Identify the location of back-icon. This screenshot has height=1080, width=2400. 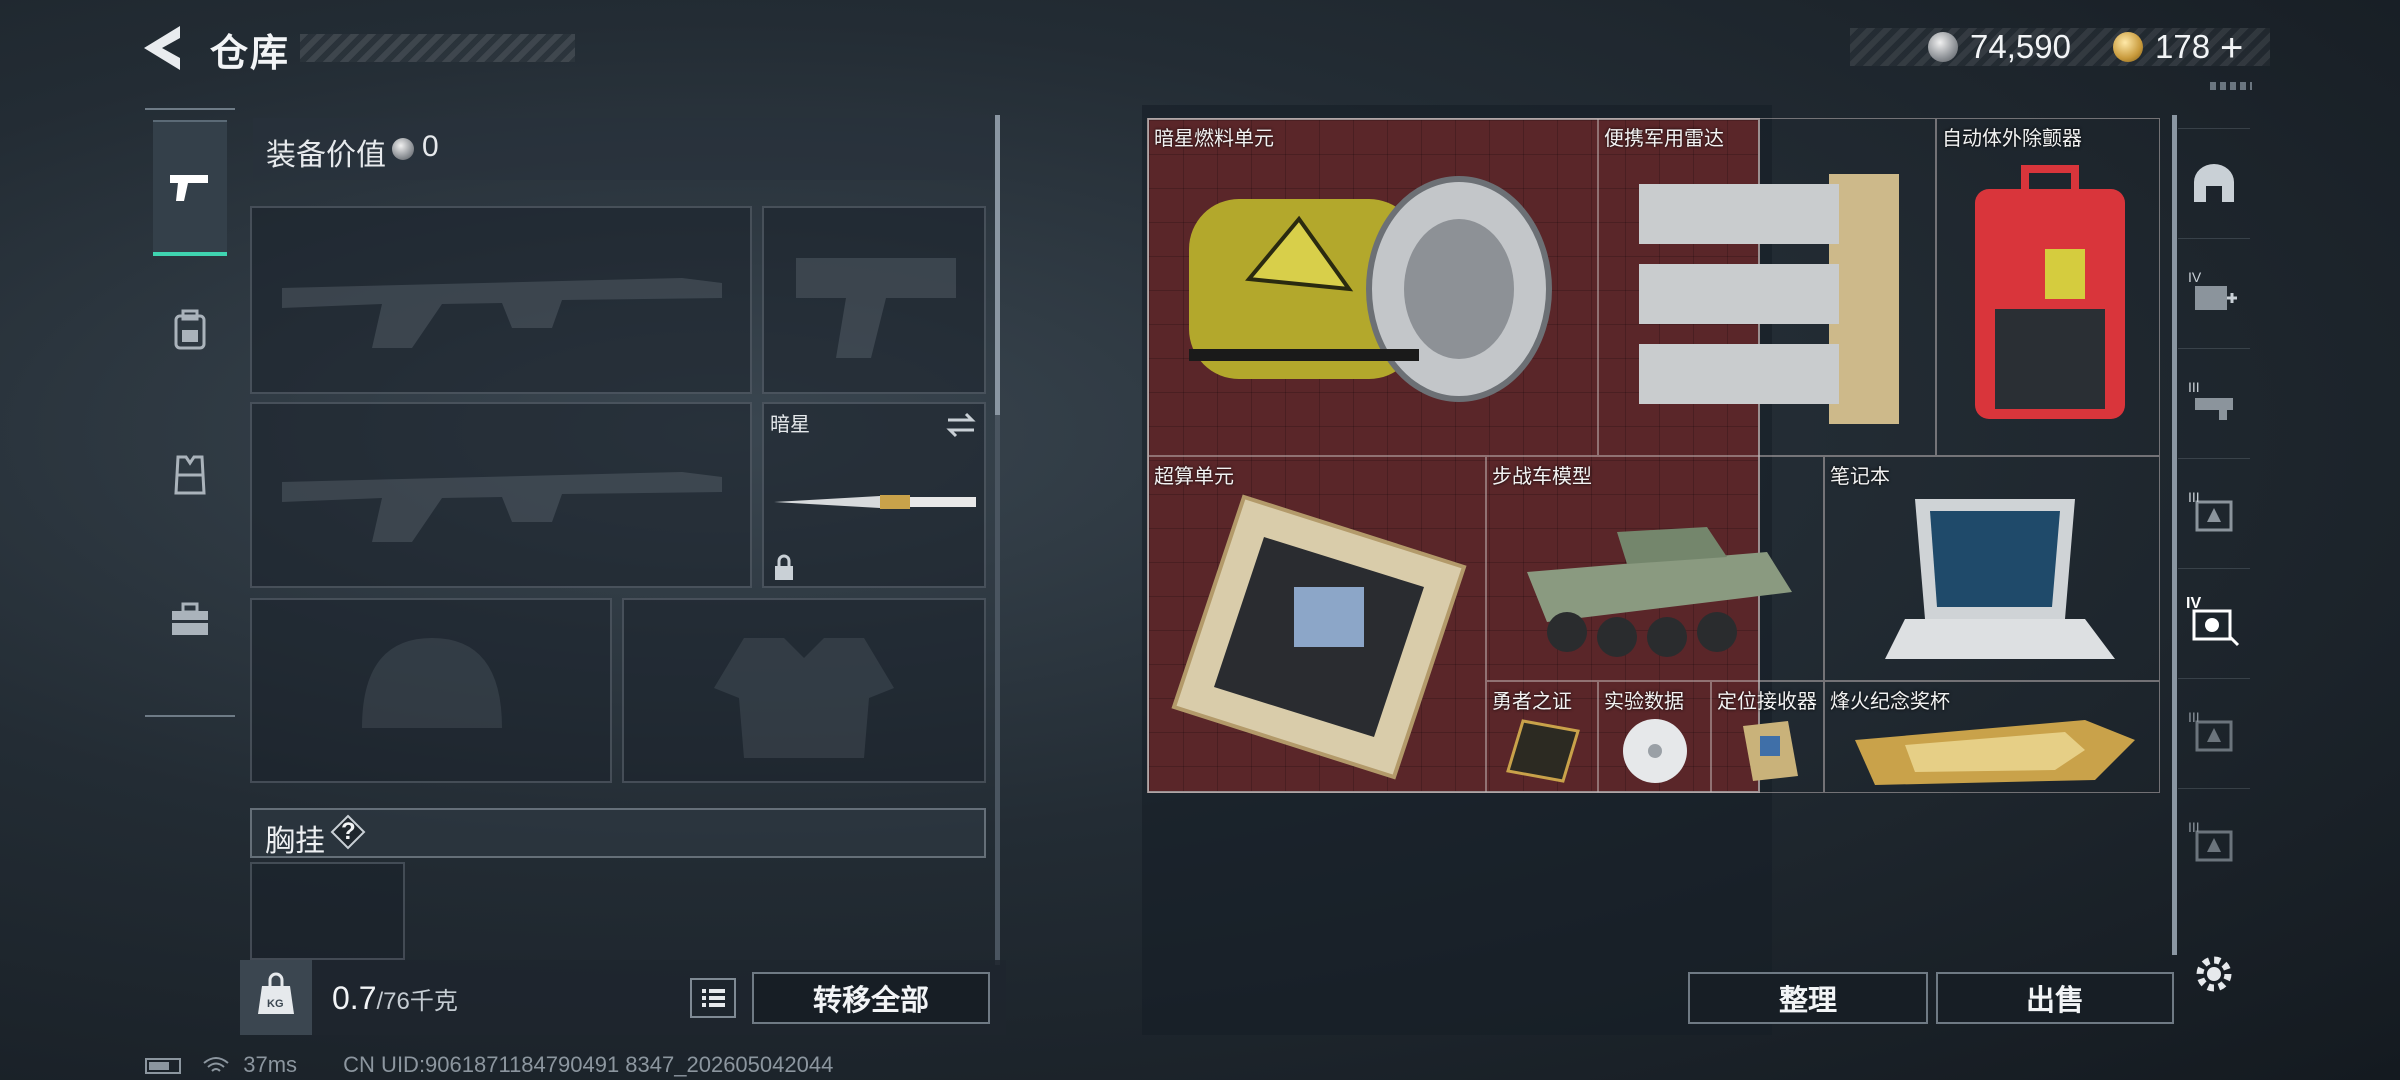
(163, 48).